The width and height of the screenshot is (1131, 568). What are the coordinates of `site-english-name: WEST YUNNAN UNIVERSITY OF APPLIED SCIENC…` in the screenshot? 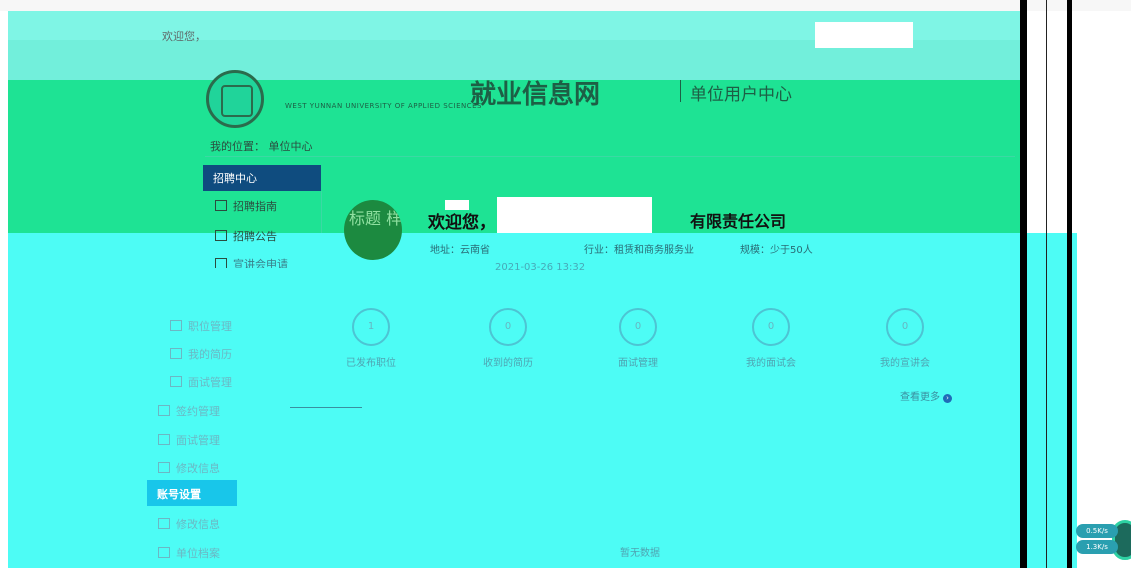 It's located at (383, 106).